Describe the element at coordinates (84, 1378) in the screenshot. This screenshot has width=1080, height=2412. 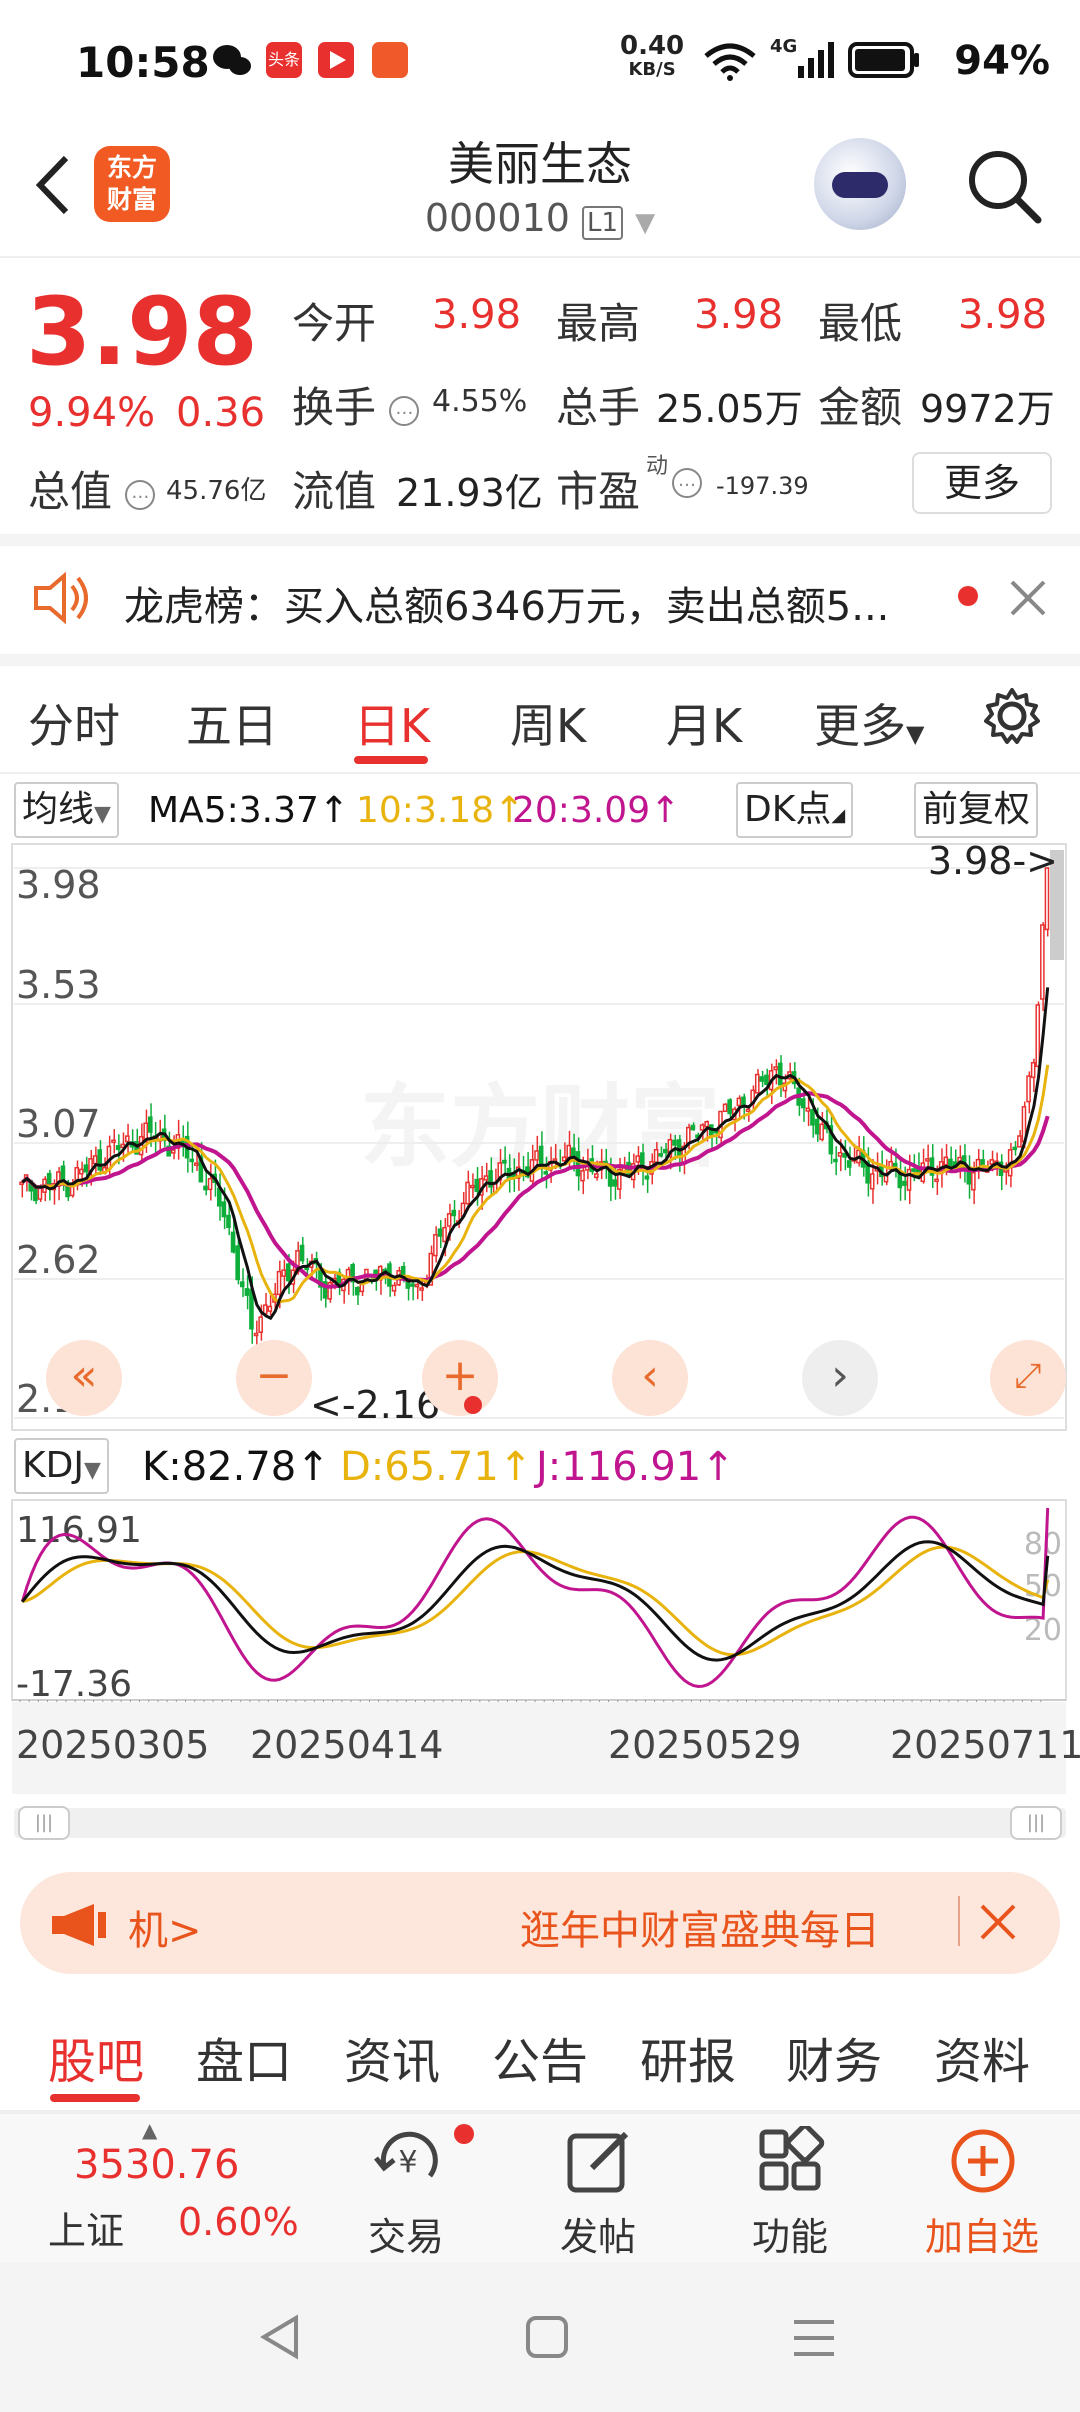
I see `scroll-left-fast-icon: «` at that location.